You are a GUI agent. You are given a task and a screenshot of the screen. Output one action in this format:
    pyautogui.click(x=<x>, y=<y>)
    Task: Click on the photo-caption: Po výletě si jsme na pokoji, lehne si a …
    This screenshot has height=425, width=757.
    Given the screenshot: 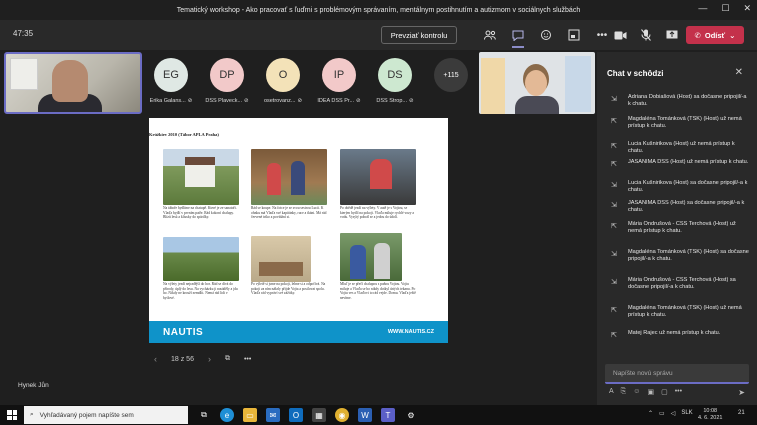 What is the action you would take?
    pyautogui.click(x=288, y=289)
    